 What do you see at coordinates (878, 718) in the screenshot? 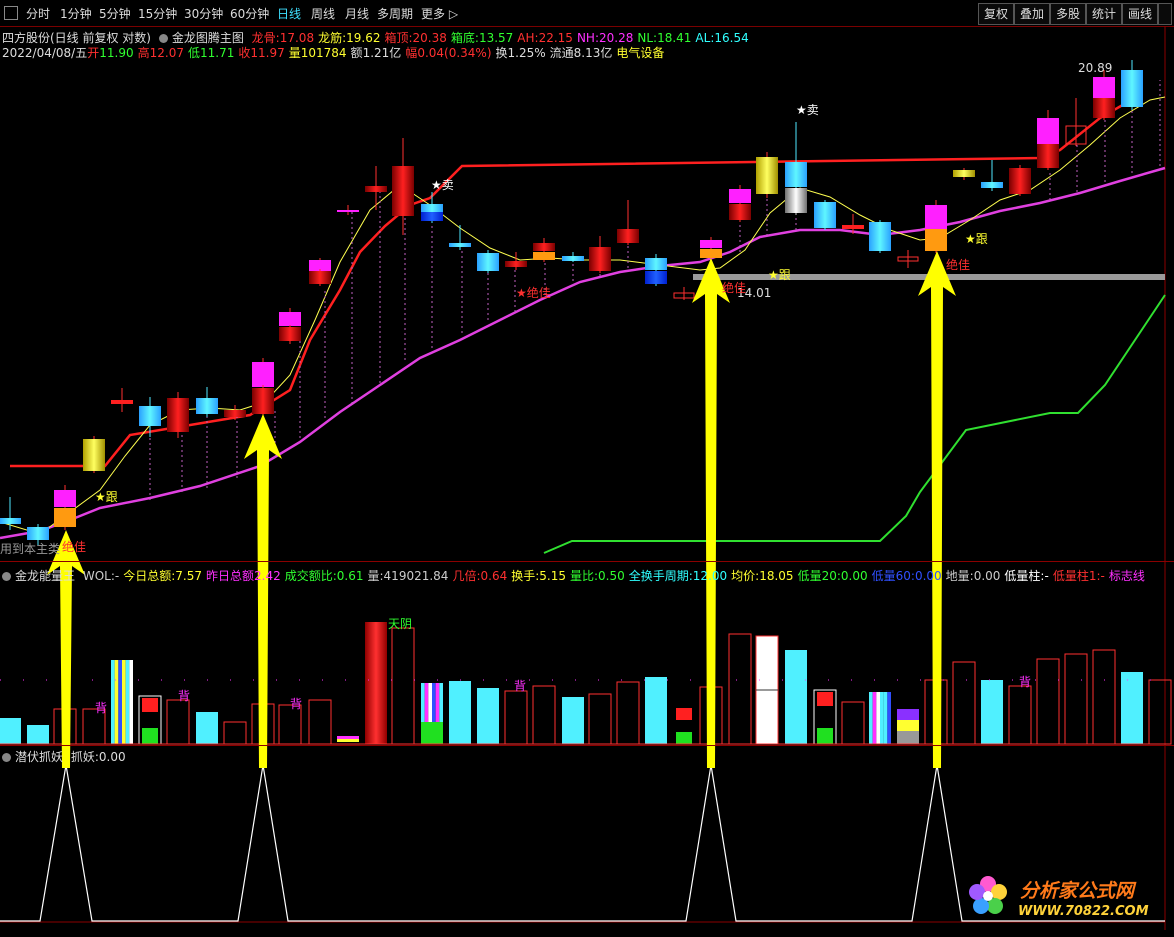
I see `volume-bar-31-s2` at bounding box center [878, 718].